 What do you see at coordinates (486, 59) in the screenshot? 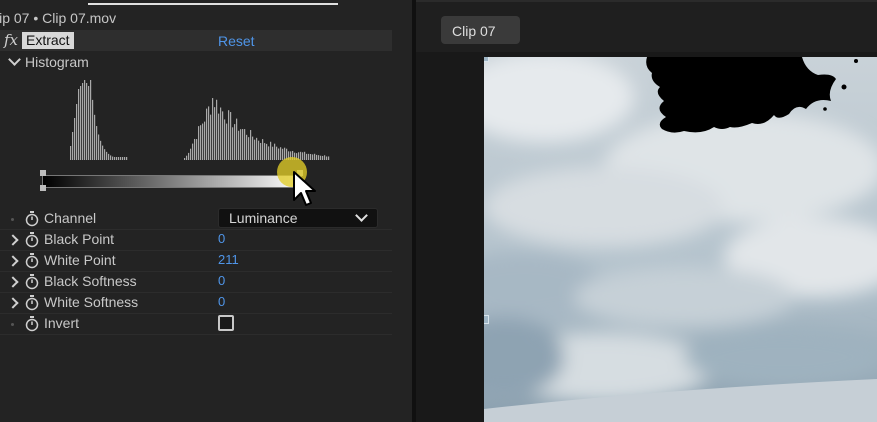
I see `frame-corner-handle` at bounding box center [486, 59].